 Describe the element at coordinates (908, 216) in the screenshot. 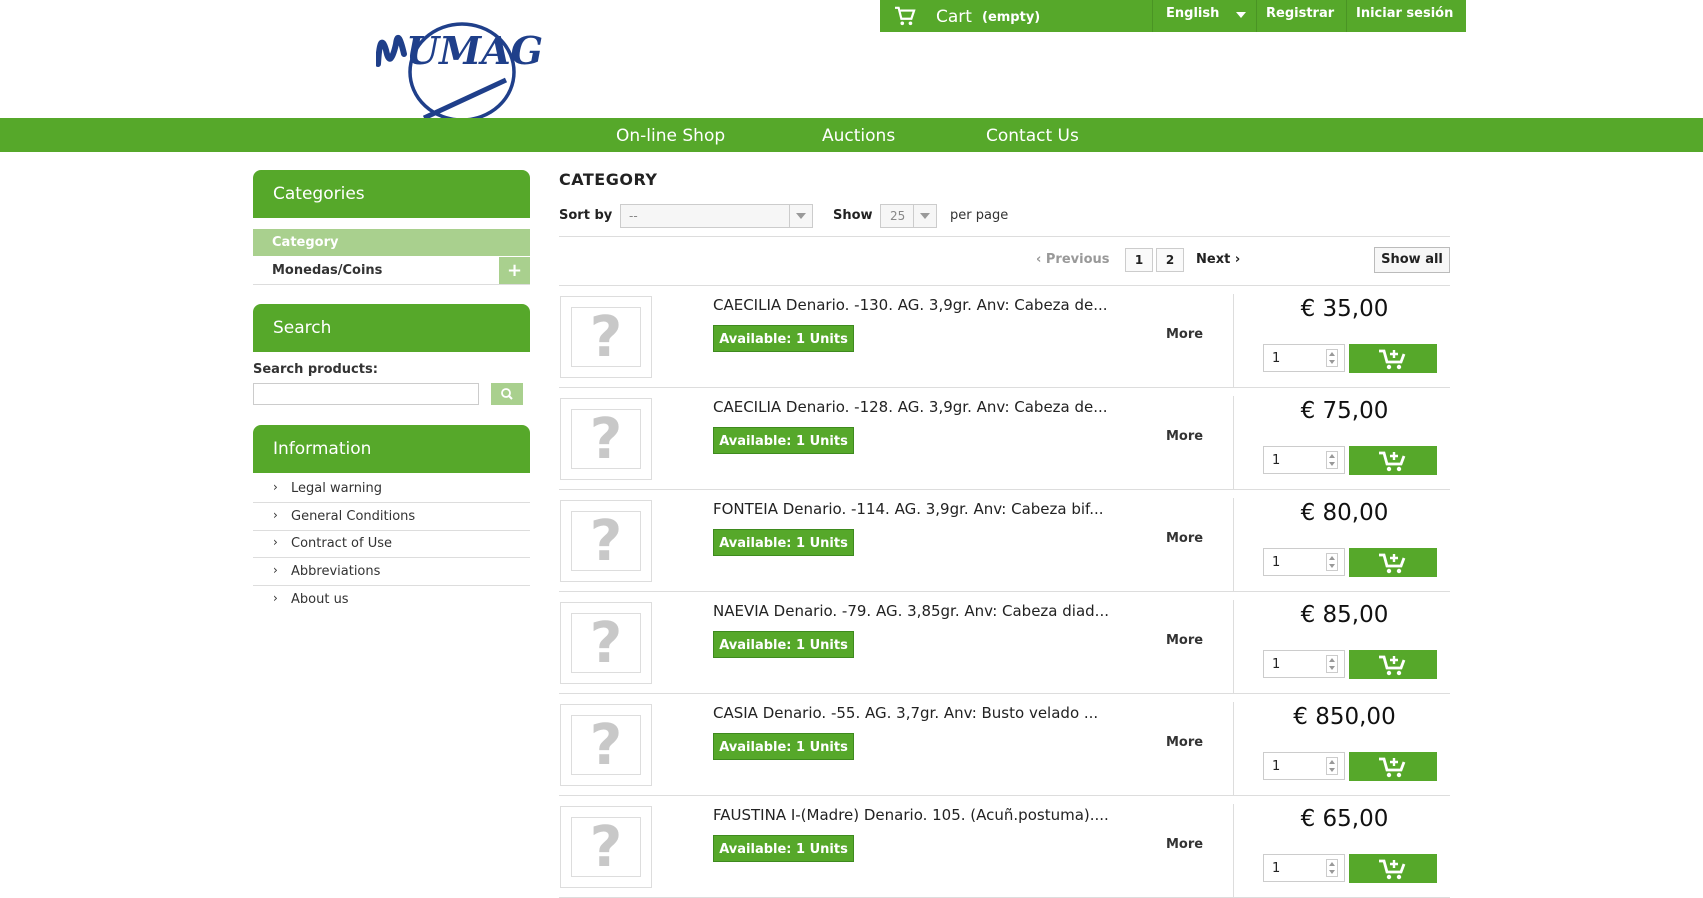

I see `per-page-select: 25` at that location.